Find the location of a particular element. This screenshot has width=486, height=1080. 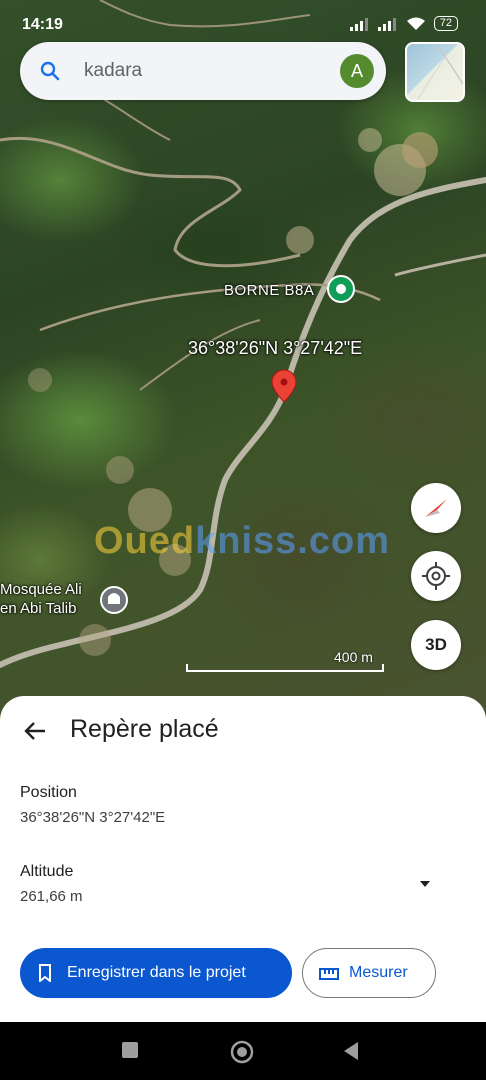

watermark-part2: kniss is located at coordinates (246, 541).